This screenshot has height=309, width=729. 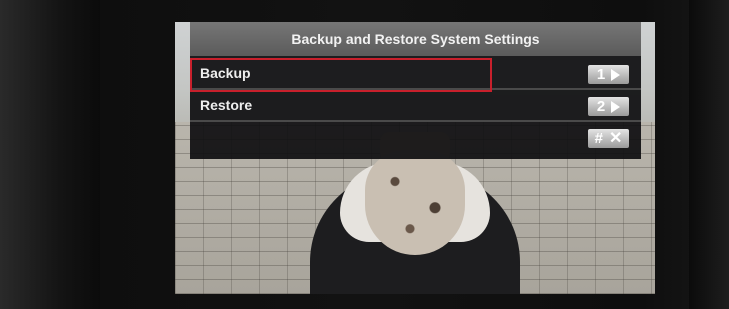 What do you see at coordinates (709, 154) in the screenshot?
I see `device-bezel-right` at bounding box center [709, 154].